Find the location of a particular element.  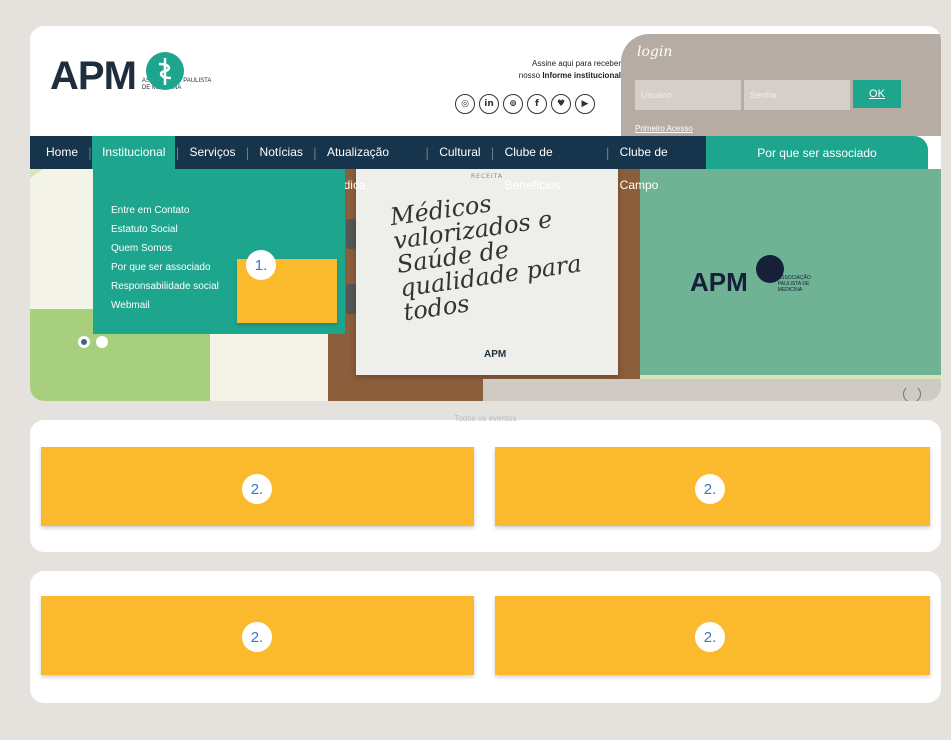

youtube-icon: ▶ is located at coordinates (585, 104).